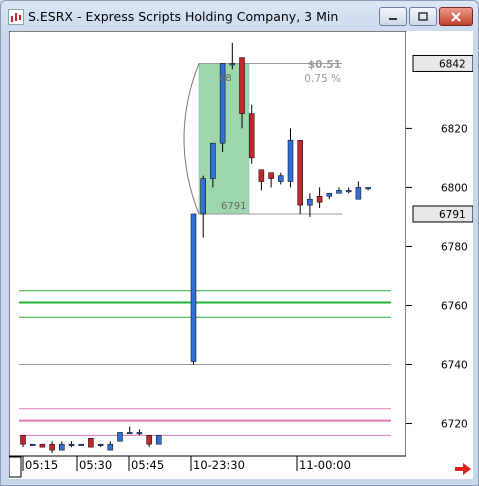 This screenshot has width=479, height=486. What do you see at coordinates (15, 467) in the screenshot?
I see `scroll-left-box` at bounding box center [15, 467].